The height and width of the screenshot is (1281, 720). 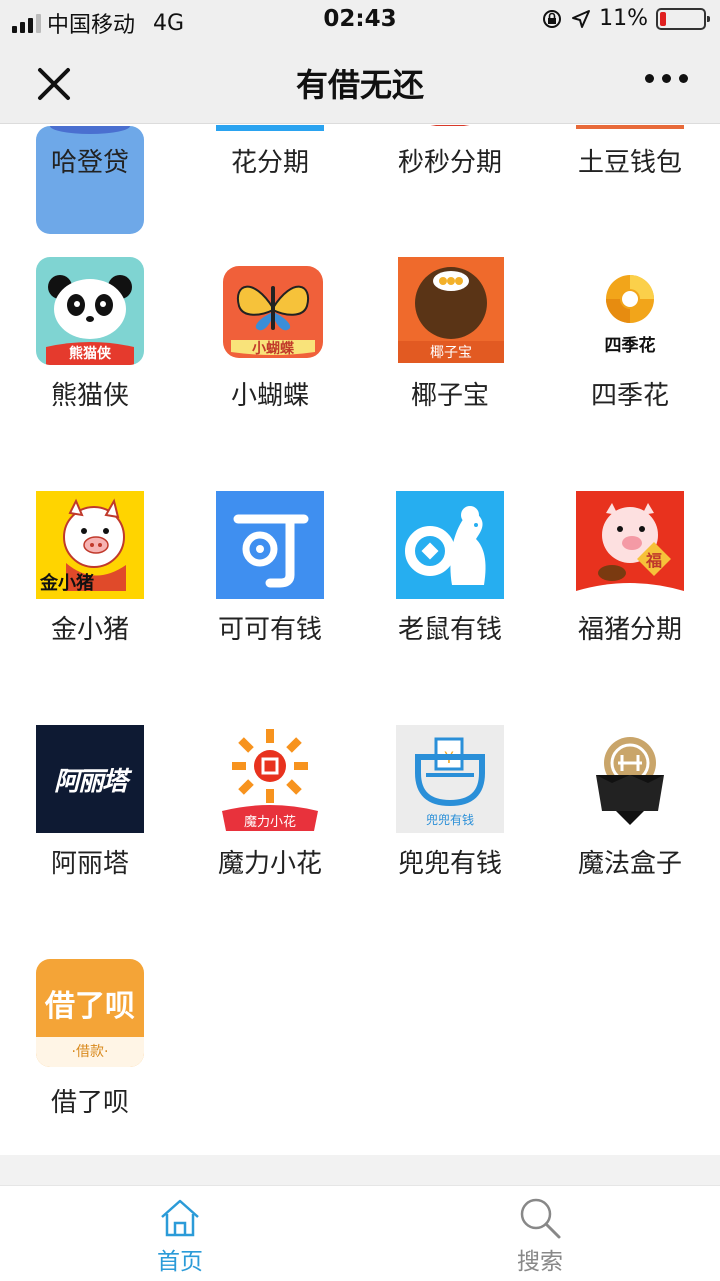 I want to click on network-type: 4G, so click(x=169, y=23).